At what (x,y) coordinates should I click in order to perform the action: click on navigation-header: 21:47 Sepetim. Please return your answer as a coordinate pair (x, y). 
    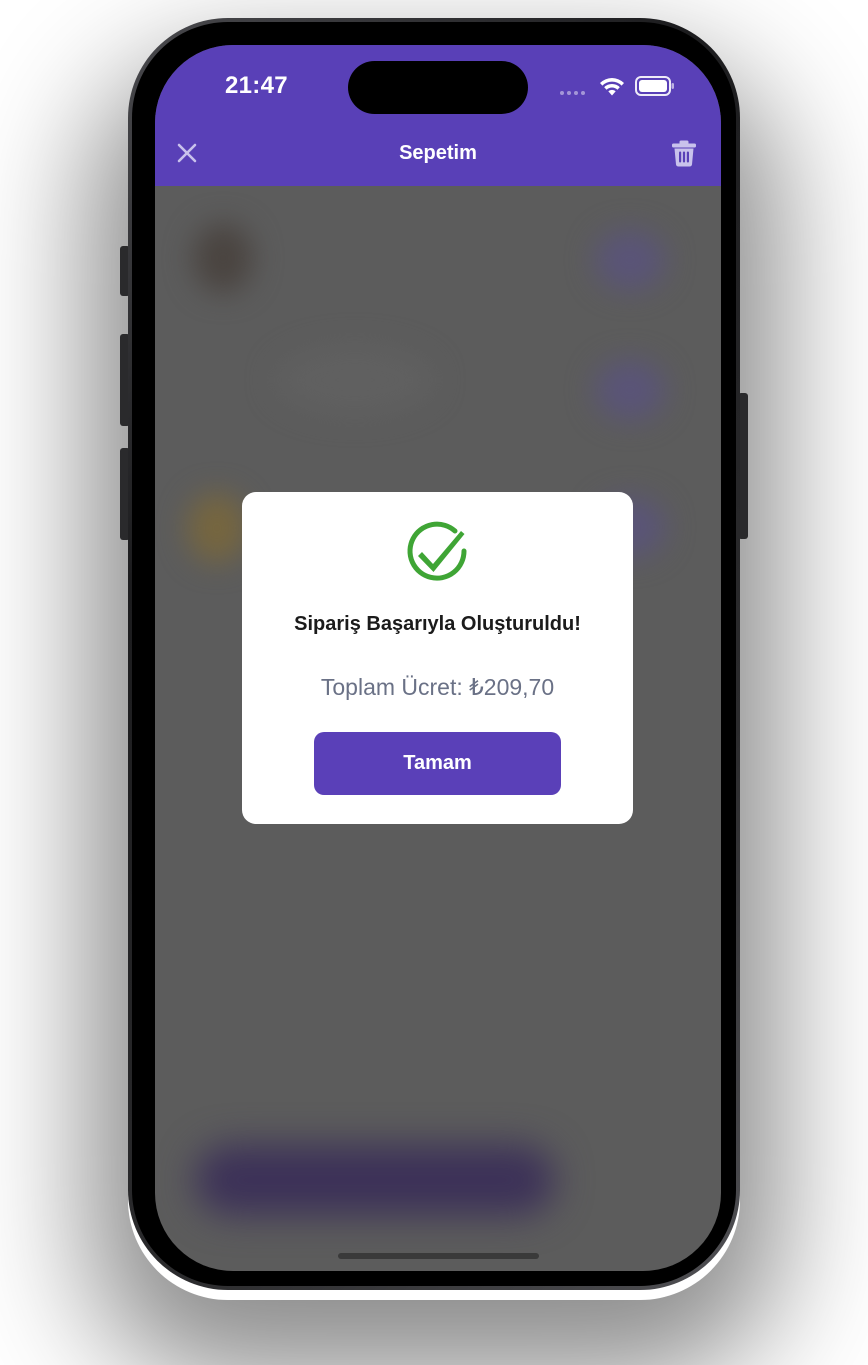
    Looking at the image, I should click on (438, 115).